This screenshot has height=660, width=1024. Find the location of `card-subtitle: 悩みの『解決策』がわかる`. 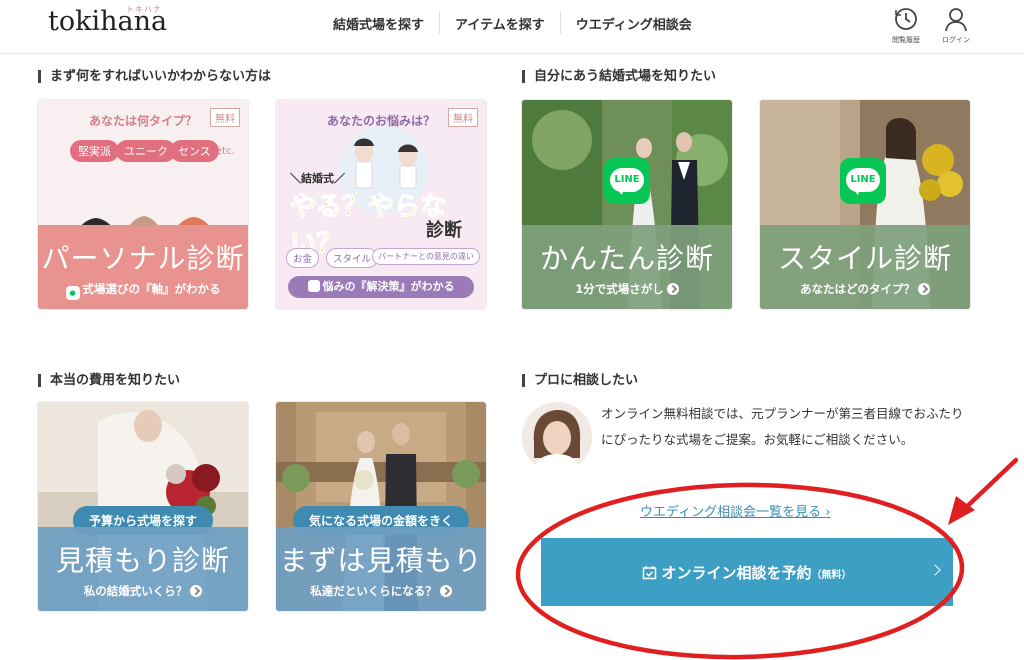

card-subtitle: 悩みの『解決策』がわかる is located at coordinates (381, 287).